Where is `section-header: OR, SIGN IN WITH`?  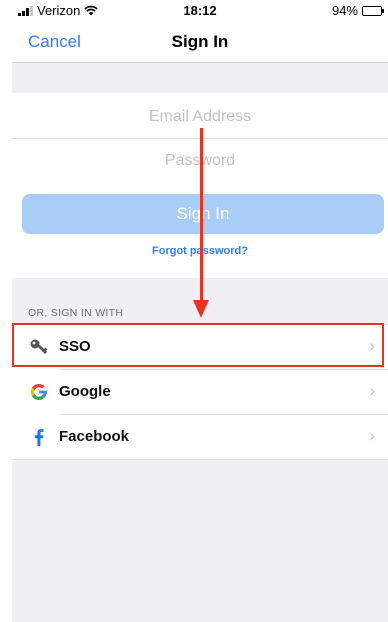 section-header: OR, SIGN IN WITH is located at coordinates (76, 313).